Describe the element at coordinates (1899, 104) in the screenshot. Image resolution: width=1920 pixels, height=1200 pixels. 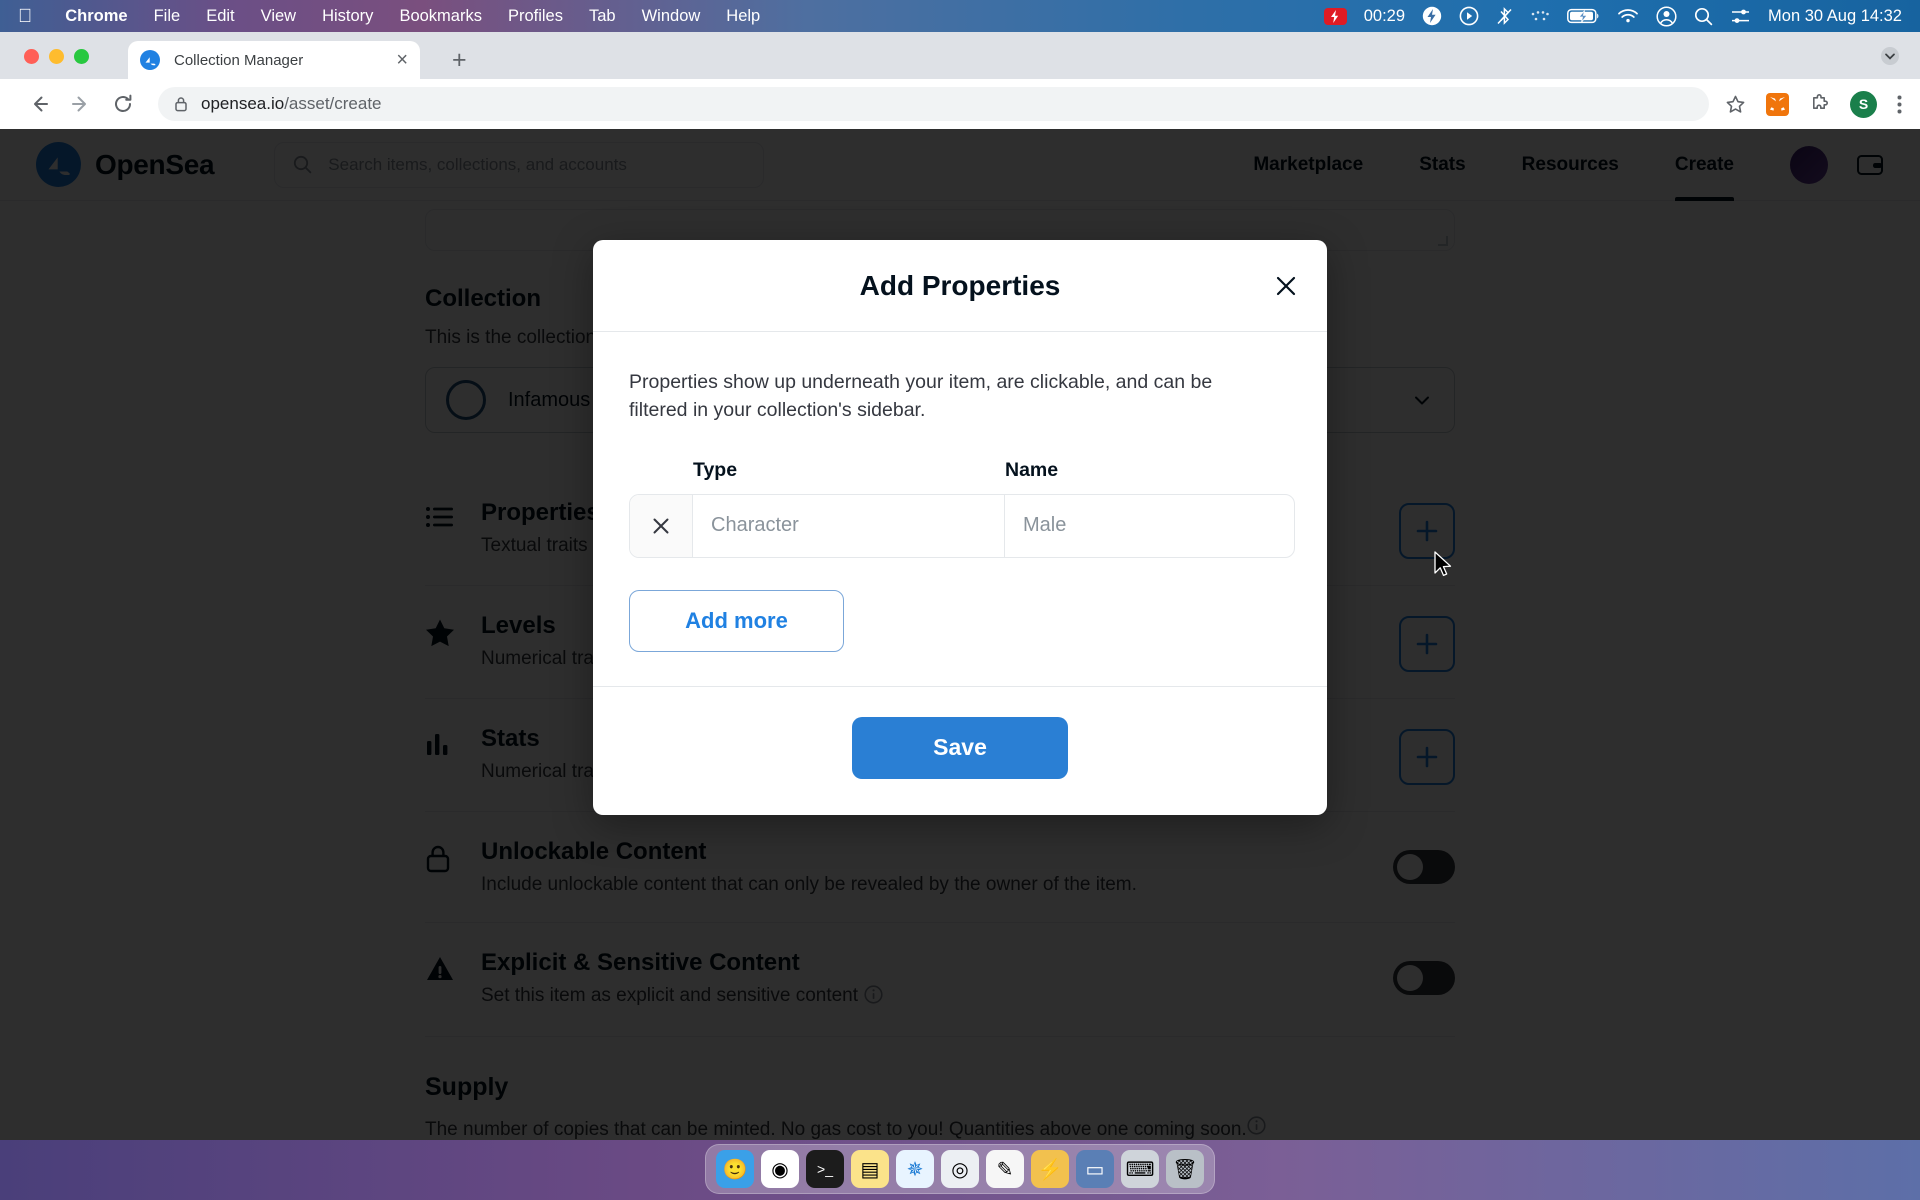
I see `chrome-menu-icon` at that location.